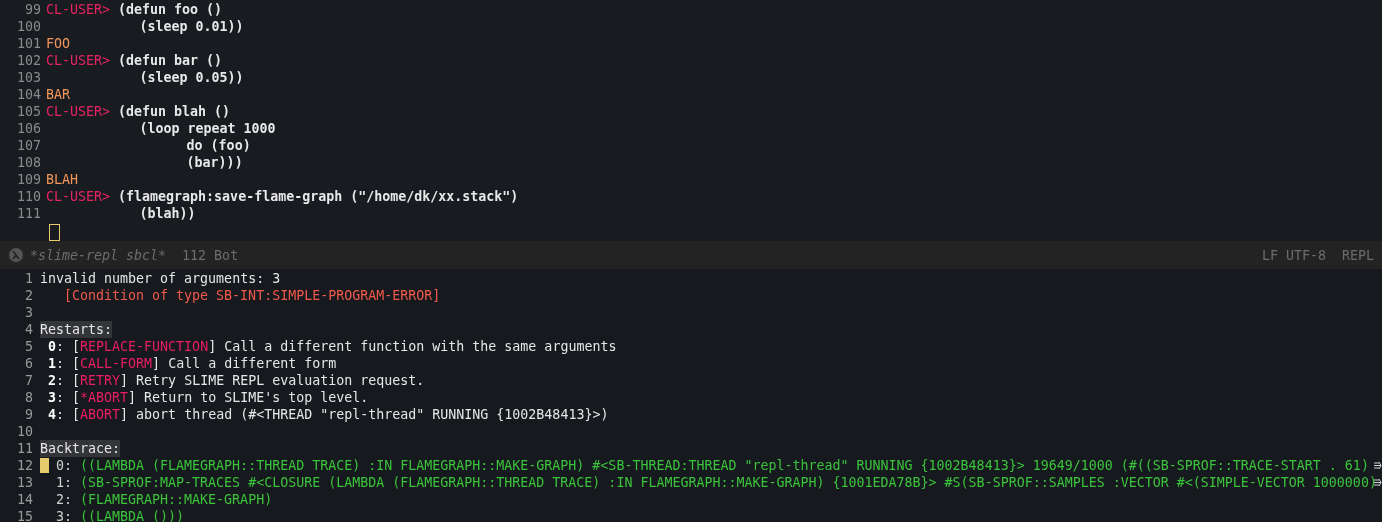 The image size is (1382, 522). I want to click on line-number: 11, so click(25, 448).